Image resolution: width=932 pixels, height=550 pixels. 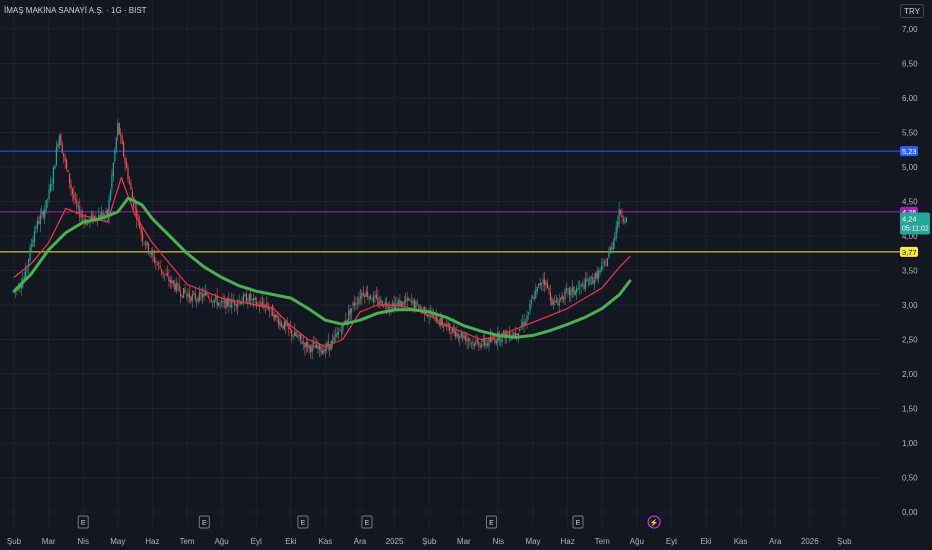 I want to click on x-tick-label: Mar, so click(x=464, y=541).